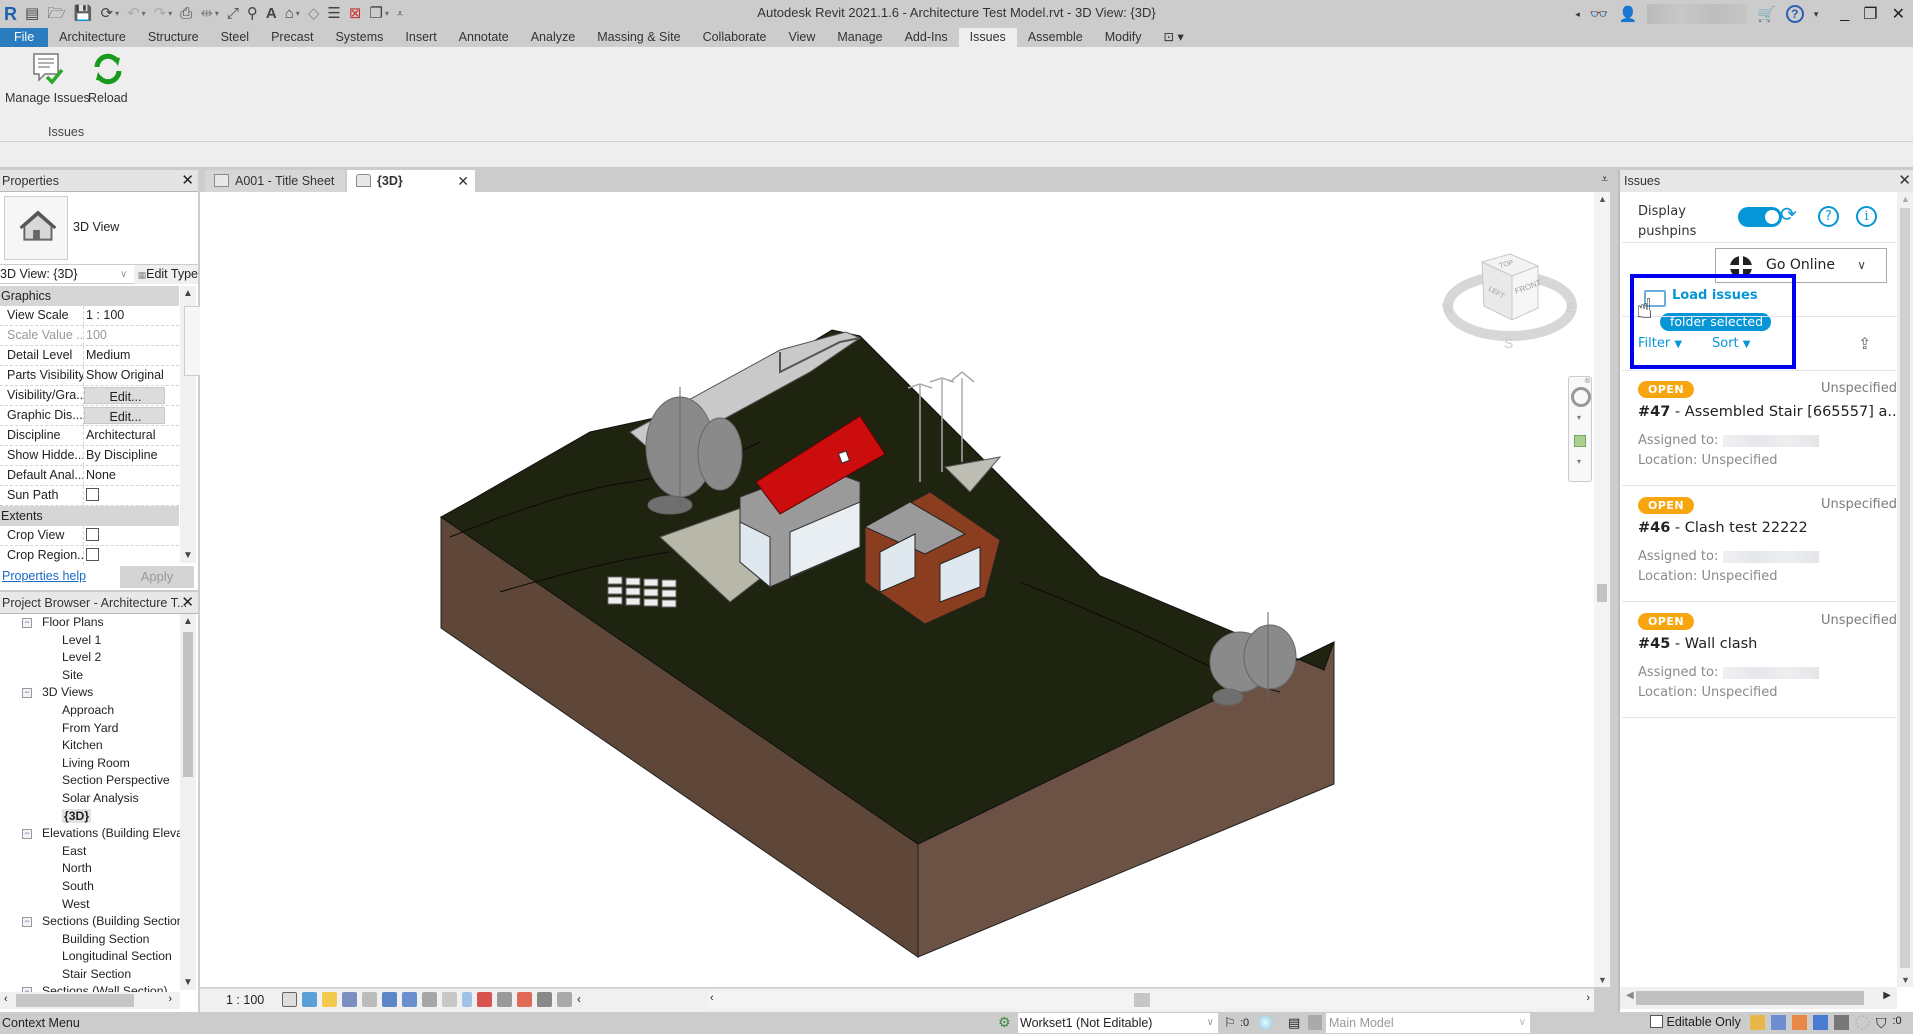  Describe the element at coordinates (309, 999) in the screenshot. I see `visual-style-icon` at that location.